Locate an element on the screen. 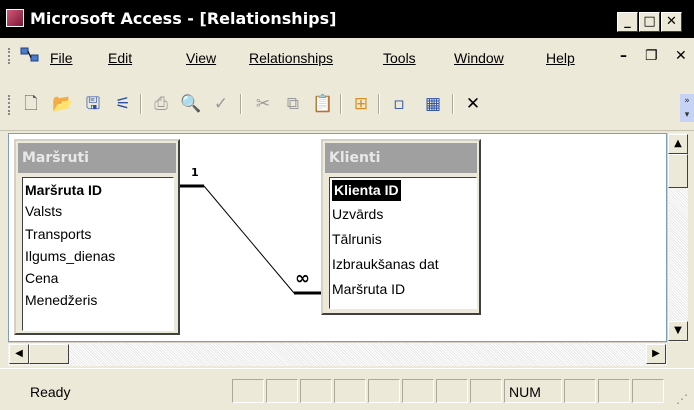 Image resolution: width=694 pixels, height=410 pixels. status-num-indicator: NUM is located at coordinates (525, 392).